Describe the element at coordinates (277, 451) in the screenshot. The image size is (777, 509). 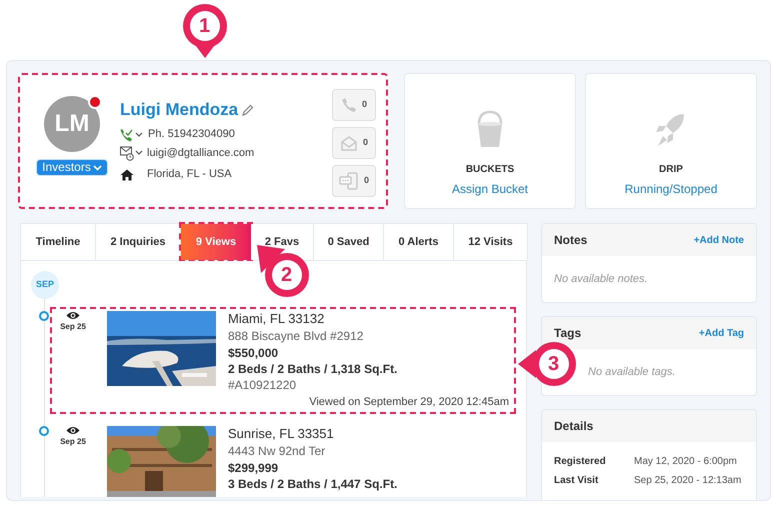
I see `property-address: 4443 Nw 92nd Ter` at that location.